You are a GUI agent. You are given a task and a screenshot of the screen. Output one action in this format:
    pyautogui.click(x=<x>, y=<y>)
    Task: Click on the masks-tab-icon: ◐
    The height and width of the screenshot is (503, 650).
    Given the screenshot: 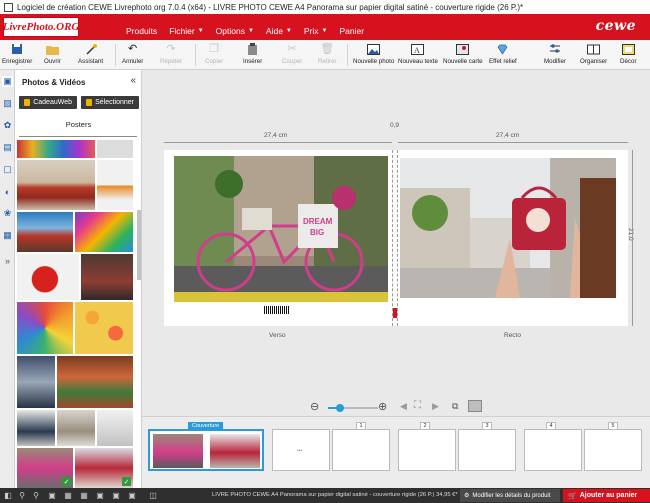 What is the action you would take?
    pyautogui.click(x=7, y=191)
    